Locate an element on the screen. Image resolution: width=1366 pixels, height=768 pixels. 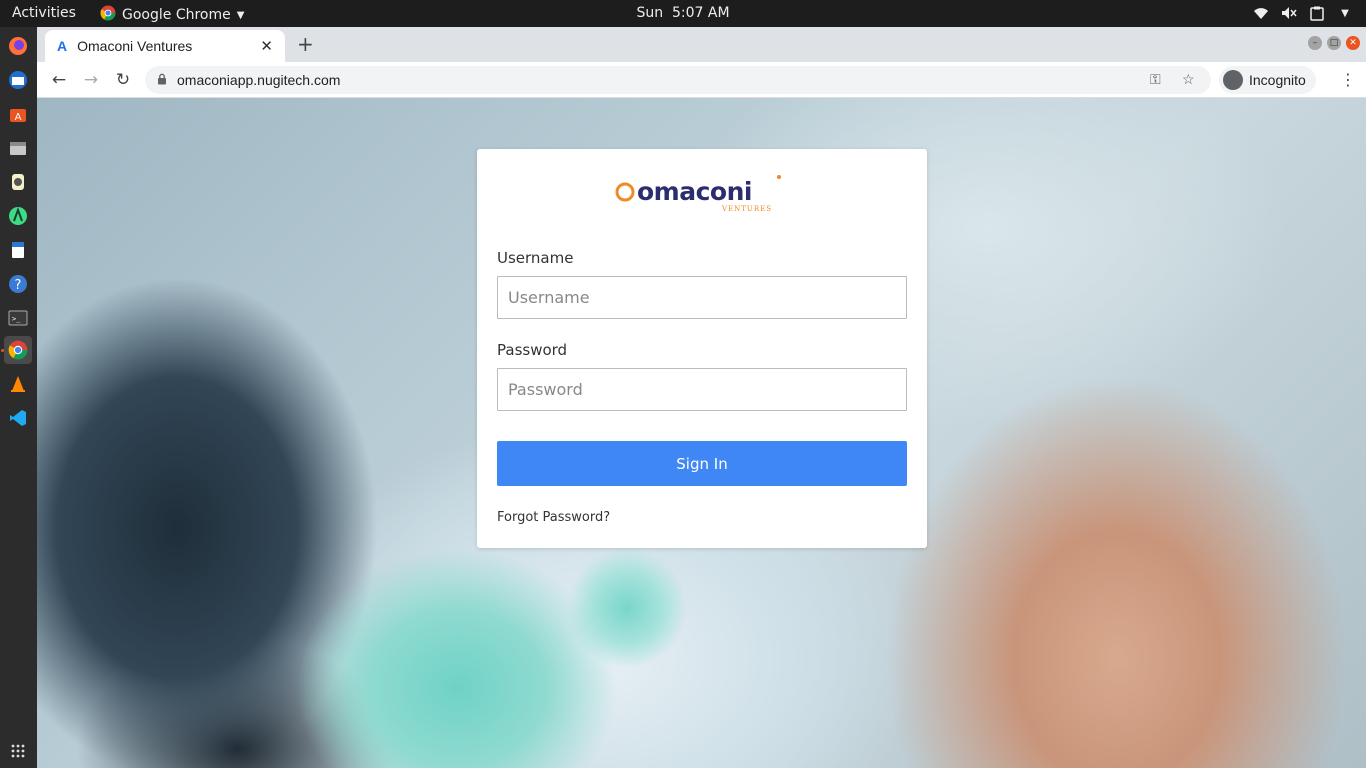
dock-firefox is located at coordinates (18, 46).